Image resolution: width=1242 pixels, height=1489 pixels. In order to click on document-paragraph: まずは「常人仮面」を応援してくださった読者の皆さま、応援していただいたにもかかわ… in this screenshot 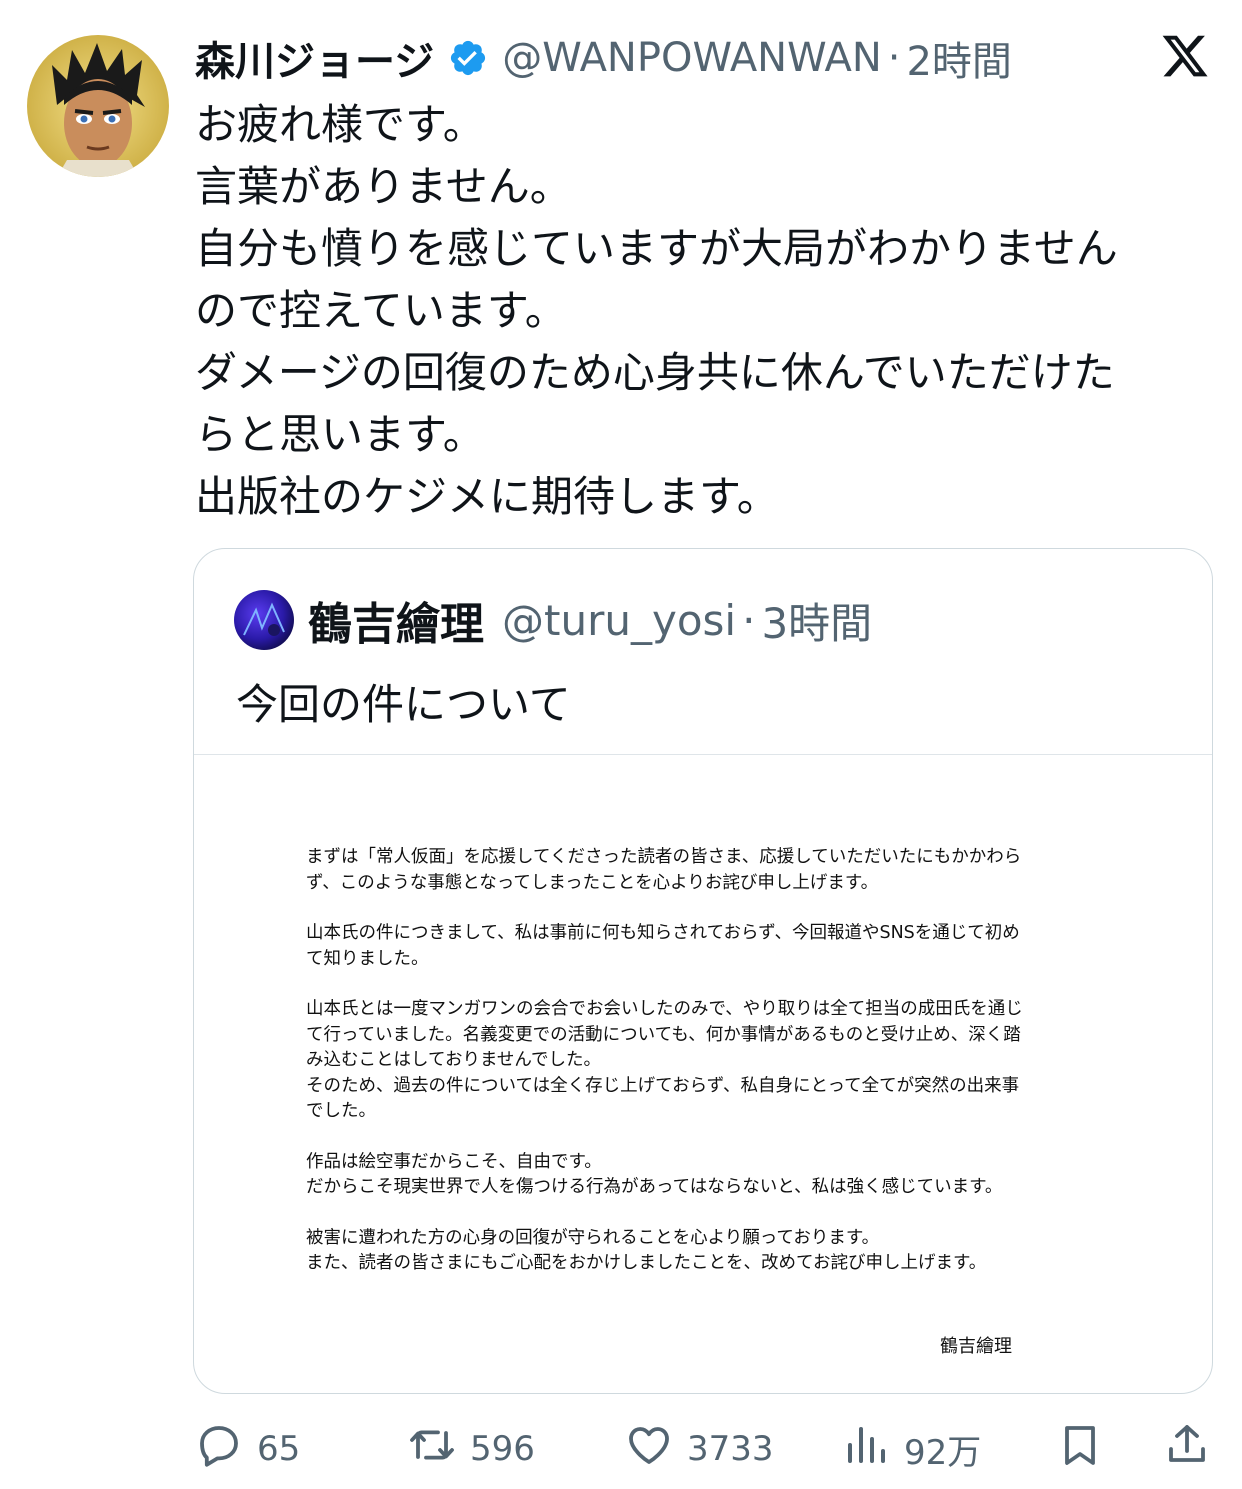, I will do `click(706, 870)`.